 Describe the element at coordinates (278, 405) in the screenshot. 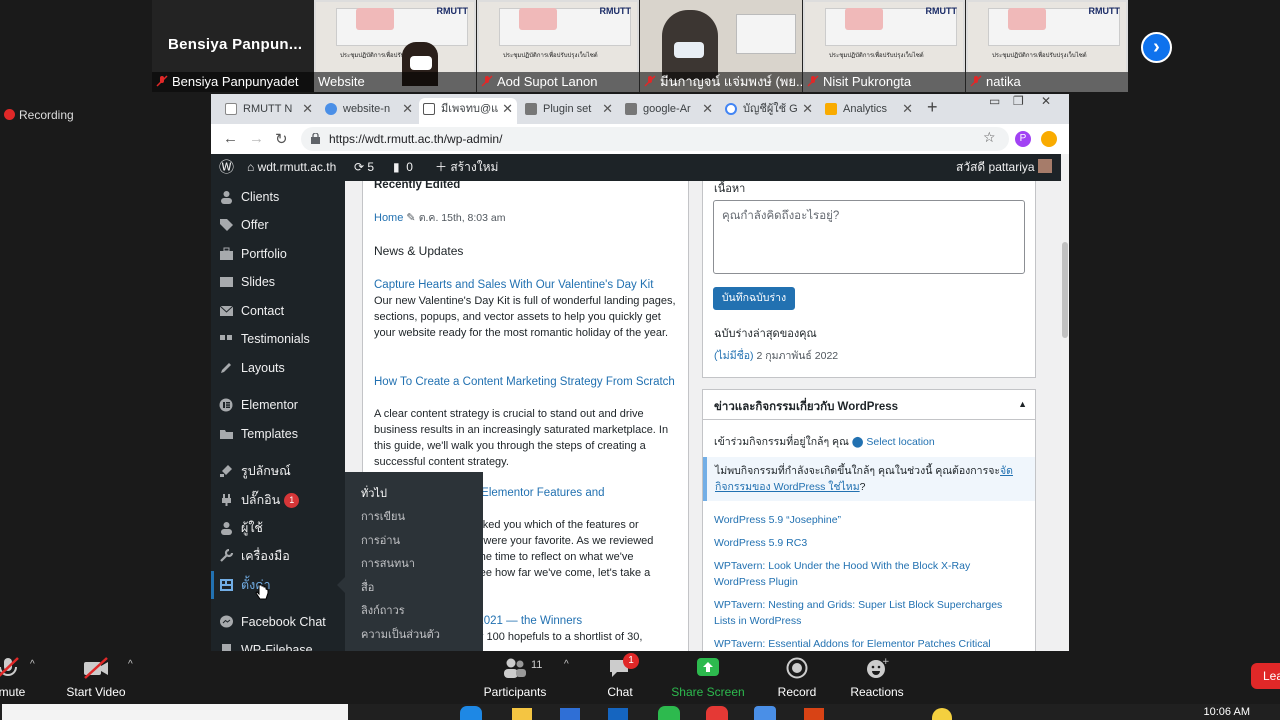

I see `menu-item-elementor: Elementor` at that location.